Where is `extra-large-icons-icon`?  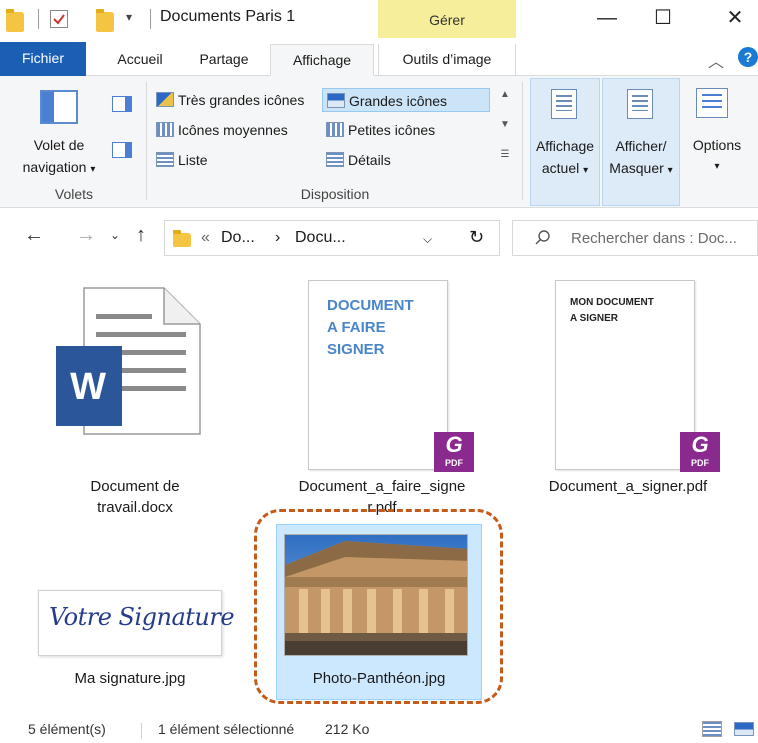 extra-large-icons-icon is located at coordinates (165, 99).